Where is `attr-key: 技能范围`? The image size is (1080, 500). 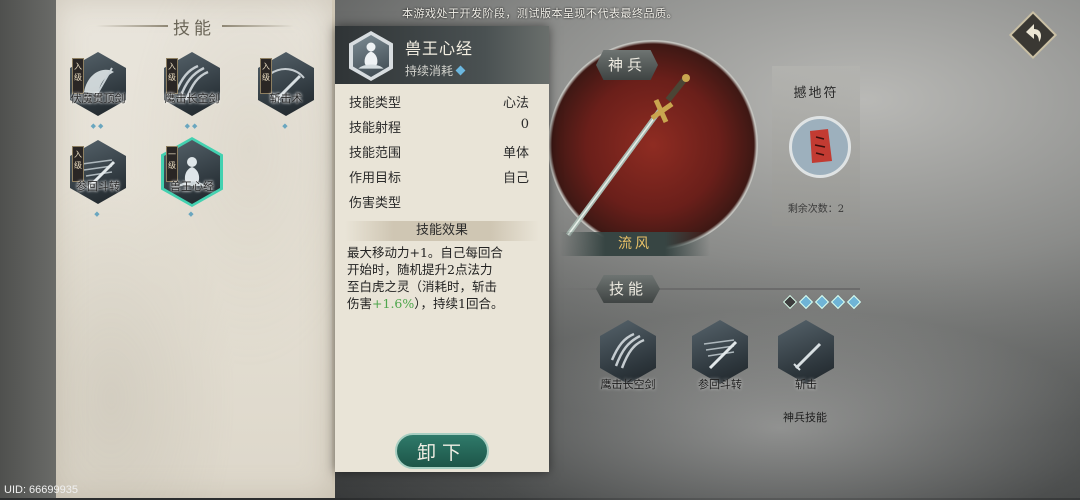 attr-key: 技能范围 is located at coordinates (375, 153).